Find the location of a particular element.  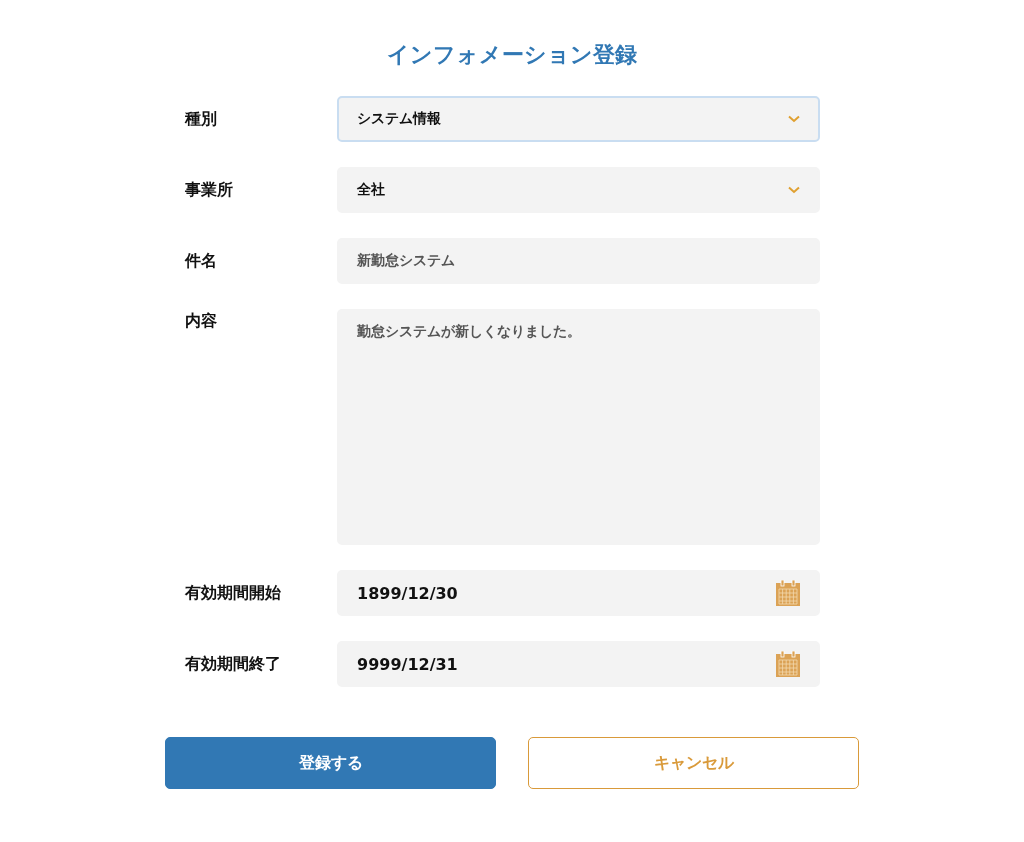

field-label: 有効期間終了 is located at coordinates (233, 664).